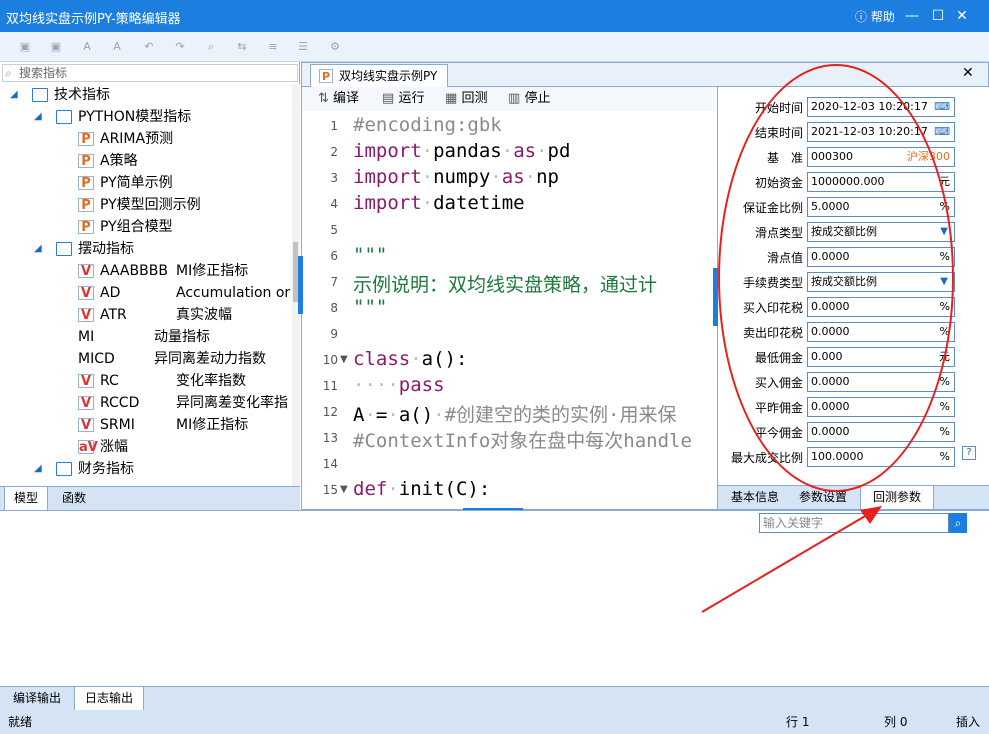 This screenshot has height=734, width=989. What do you see at coordinates (403, 99) in the screenshot?
I see `run-button: ▤ 运行` at bounding box center [403, 99].